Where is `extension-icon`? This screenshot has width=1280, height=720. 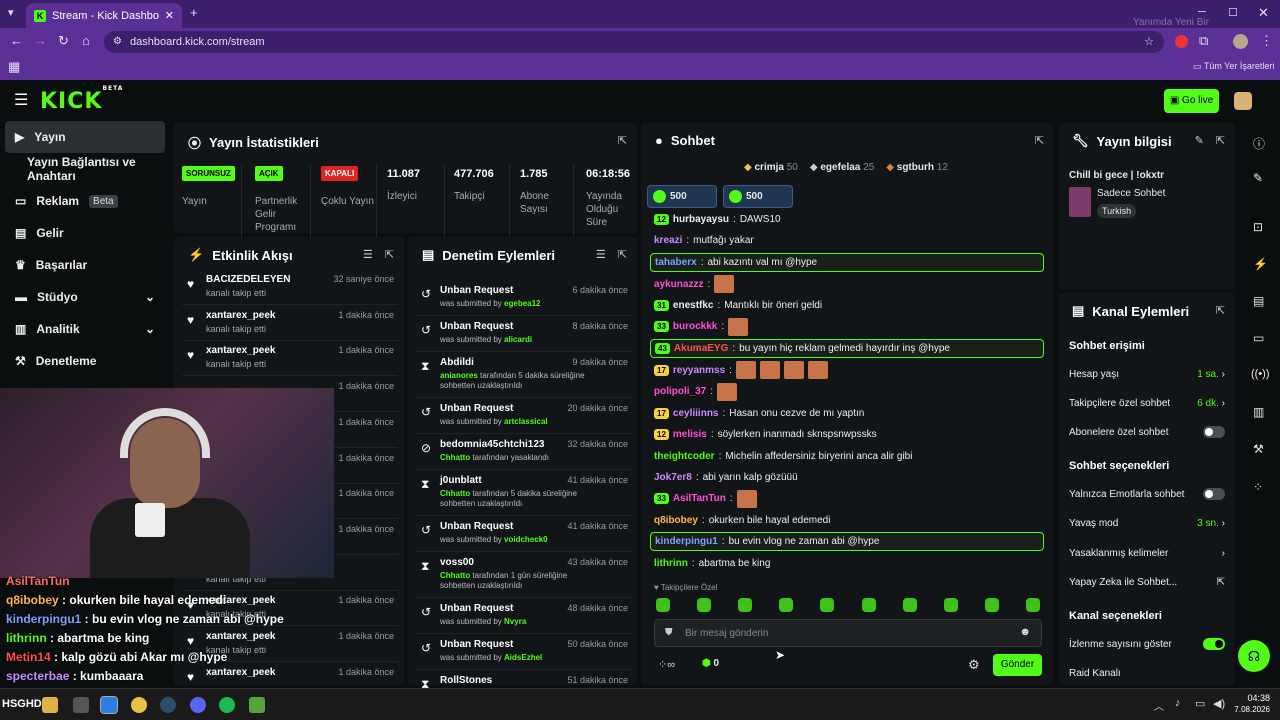 extension-icon is located at coordinates (1181, 41).